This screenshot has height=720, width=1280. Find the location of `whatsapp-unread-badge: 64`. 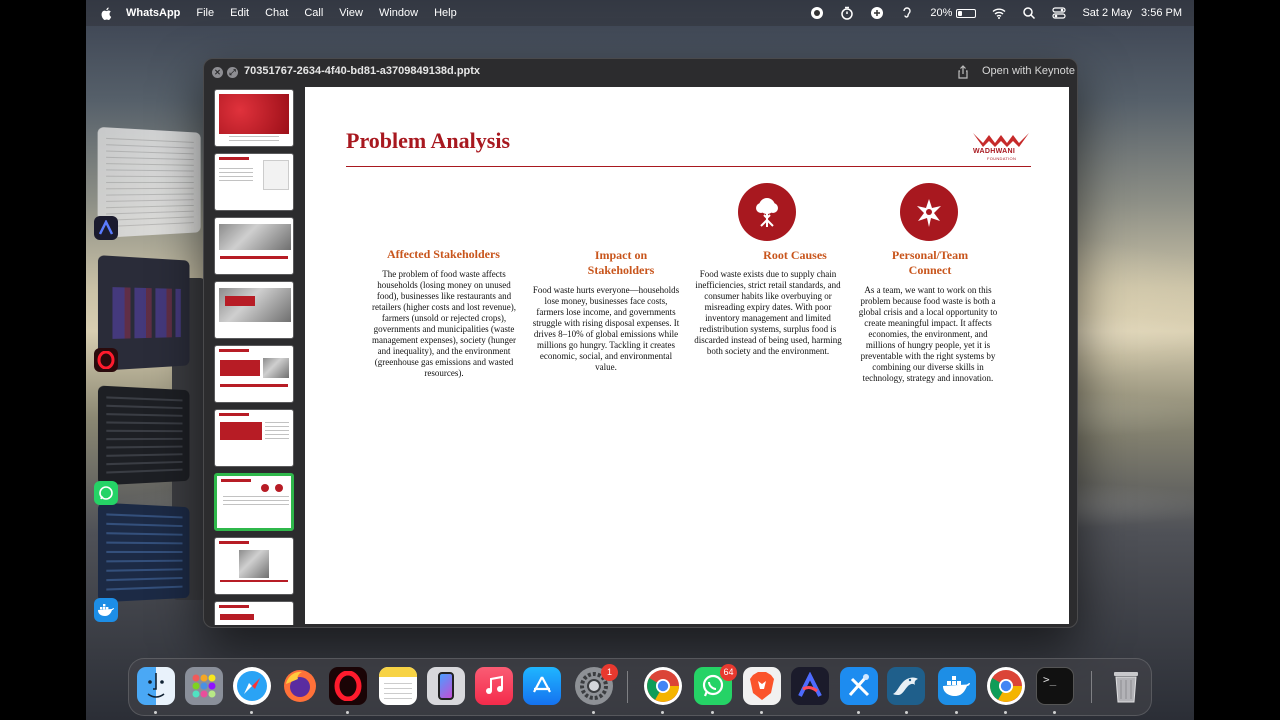

whatsapp-unread-badge: 64 is located at coordinates (728, 672).